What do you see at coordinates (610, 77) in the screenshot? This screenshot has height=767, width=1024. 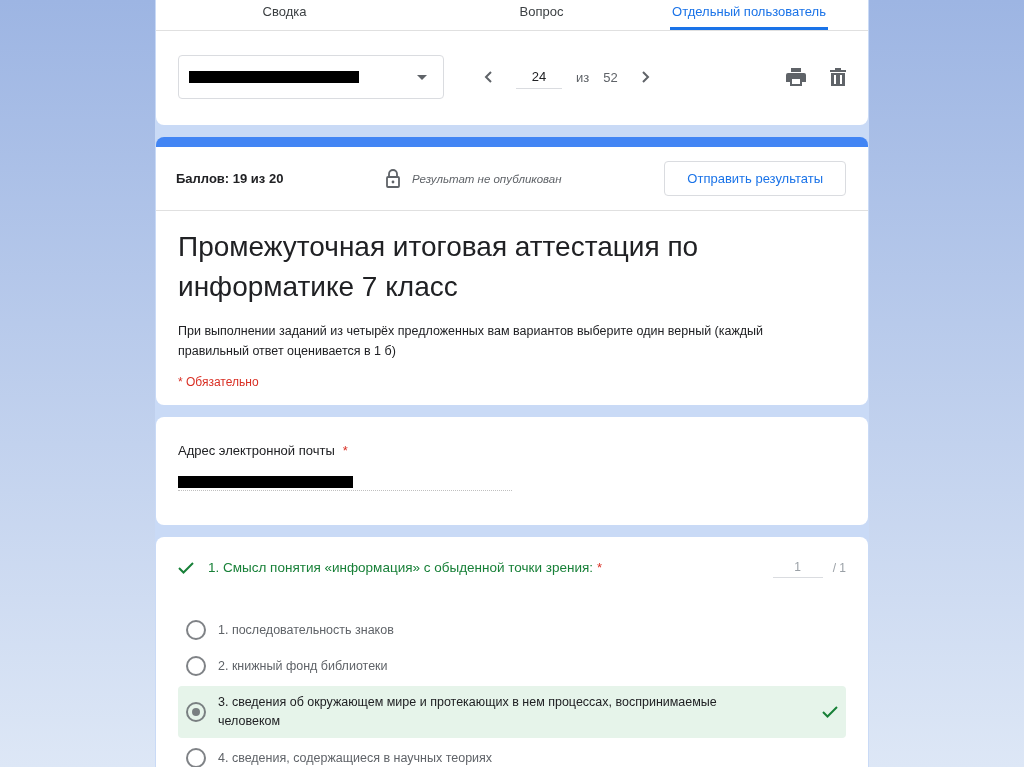 I see `page-total: 52` at bounding box center [610, 77].